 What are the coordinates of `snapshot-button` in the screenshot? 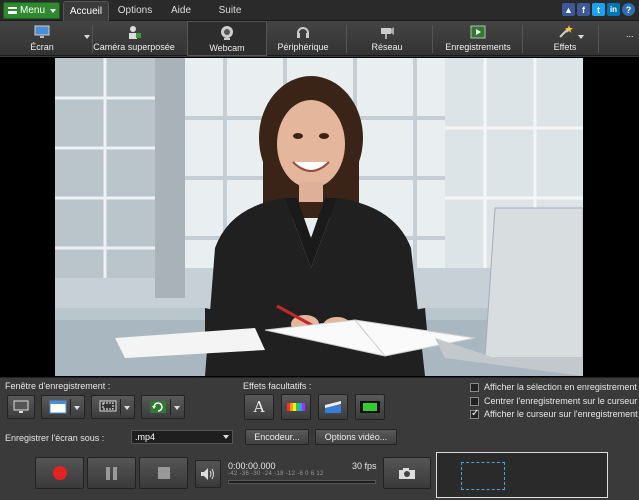 It's located at (407, 473).